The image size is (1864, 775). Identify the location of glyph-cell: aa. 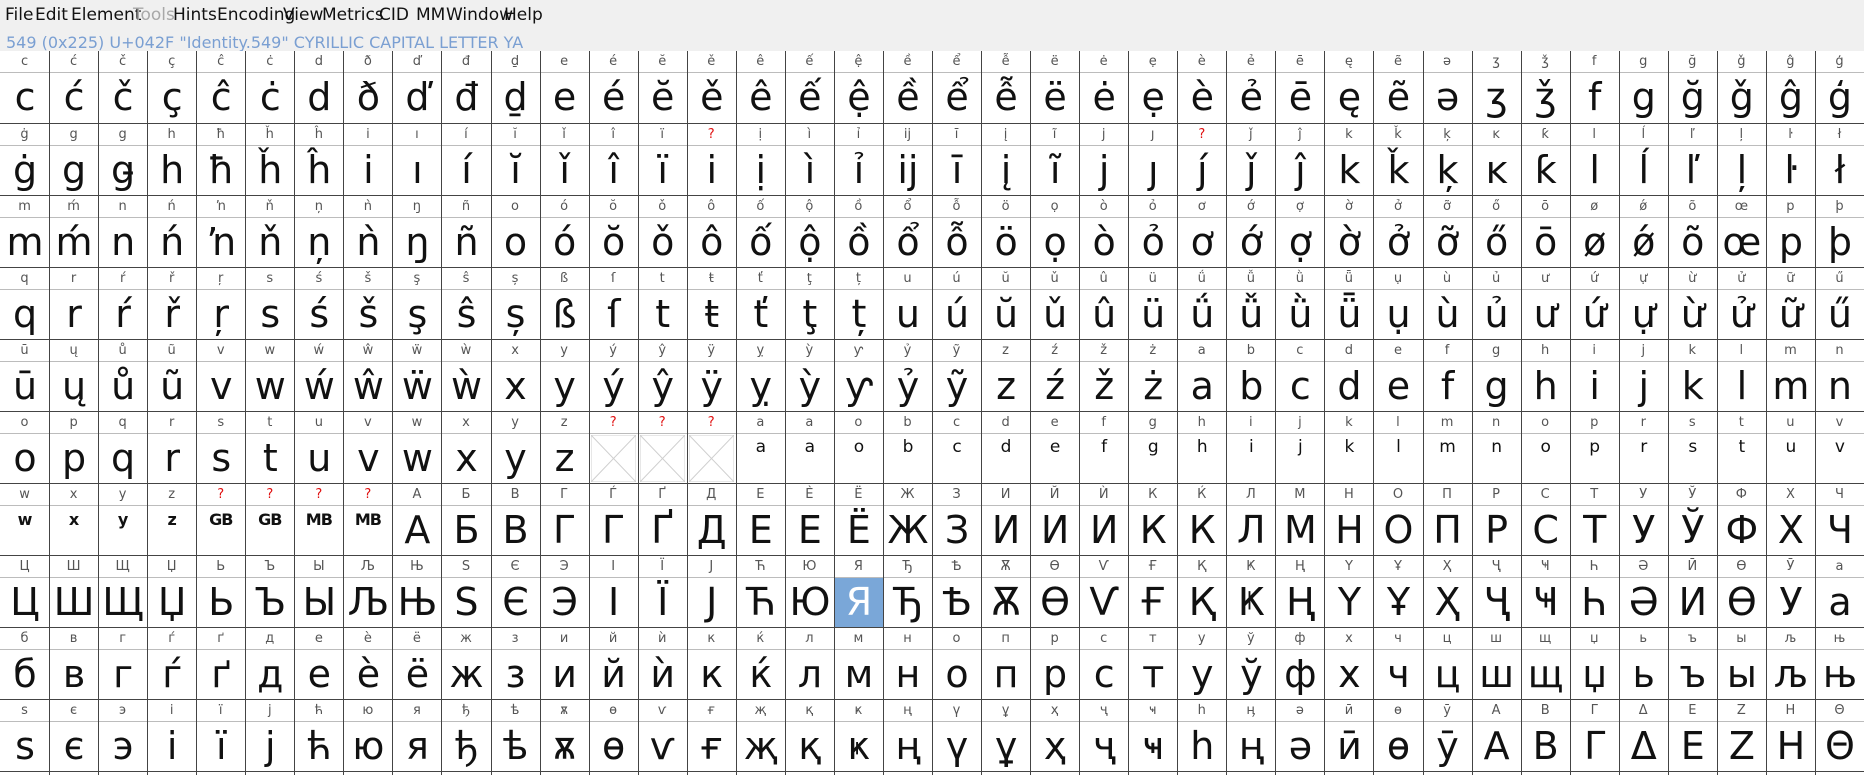
(1201, 376).